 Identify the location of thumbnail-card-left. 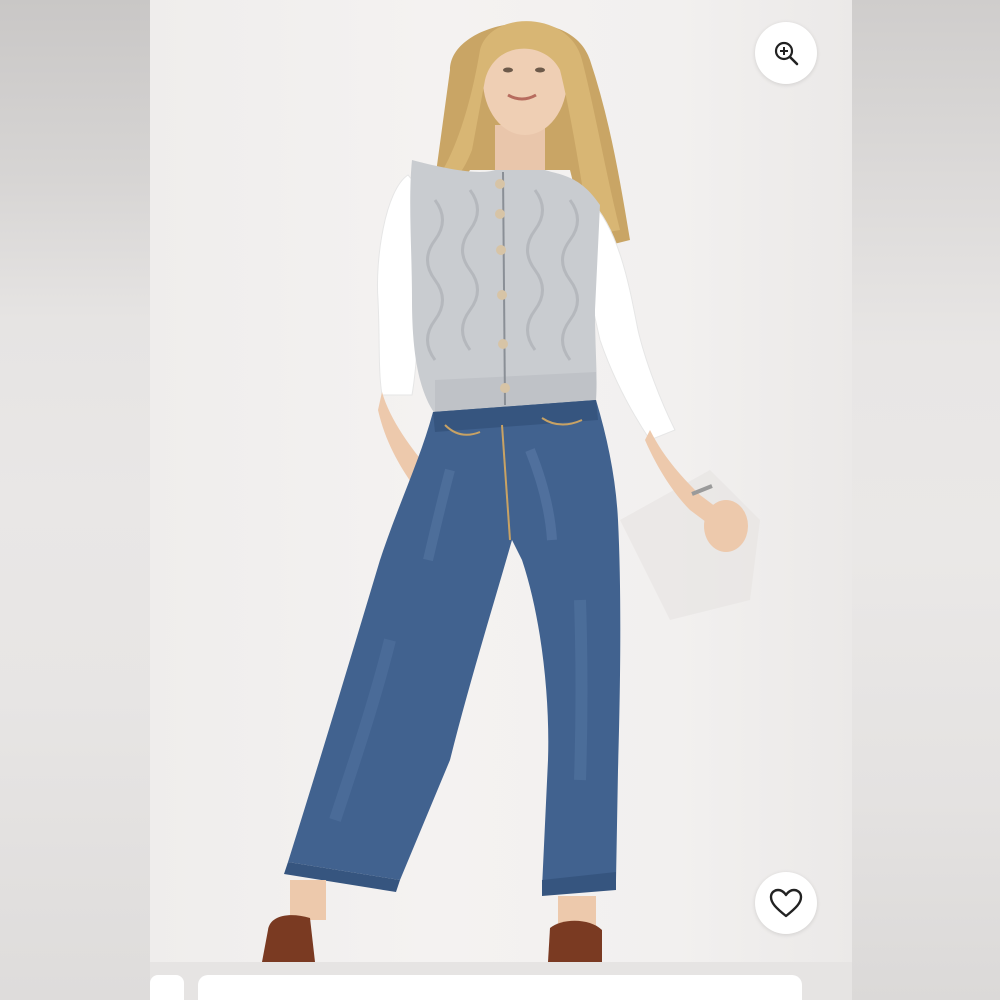
(167, 987).